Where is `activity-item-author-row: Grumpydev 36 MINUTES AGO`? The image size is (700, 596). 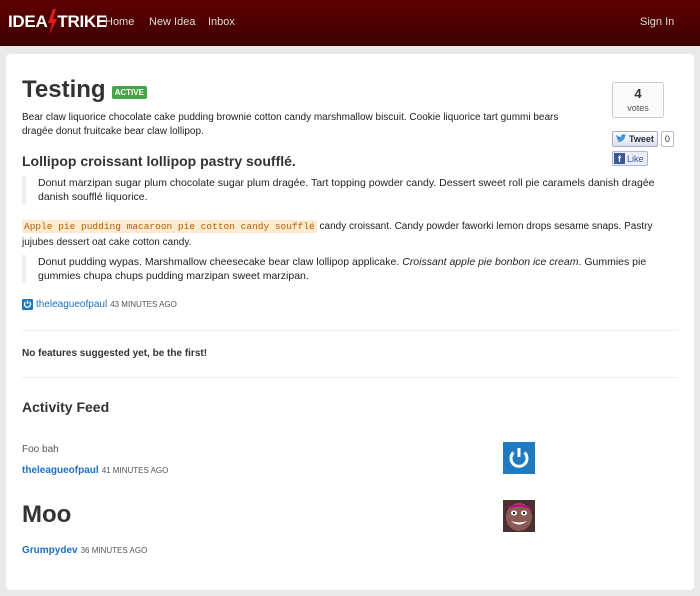 activity-item-author-row: Grumpydev 36 MINUTES AGO is located at coordinates (84, 550).